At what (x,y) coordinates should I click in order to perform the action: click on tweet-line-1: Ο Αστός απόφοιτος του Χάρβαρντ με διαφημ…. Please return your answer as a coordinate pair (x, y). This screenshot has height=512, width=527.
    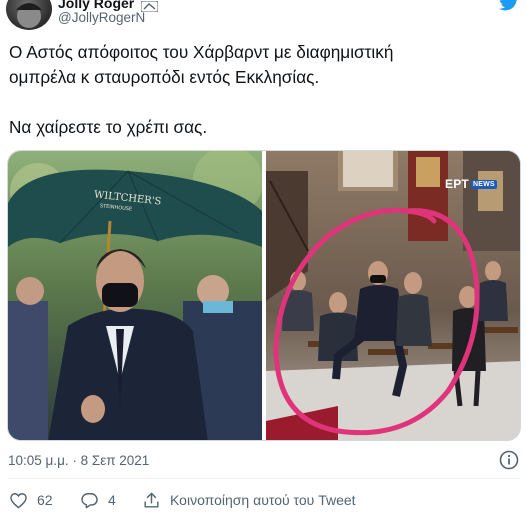
    Looking at the image, I should click on (201, 52).